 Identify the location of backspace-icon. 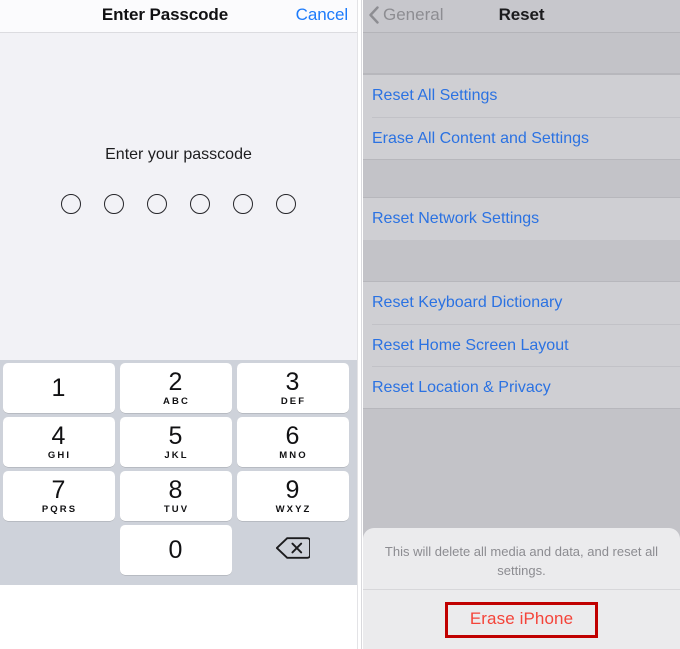
(292, 550).